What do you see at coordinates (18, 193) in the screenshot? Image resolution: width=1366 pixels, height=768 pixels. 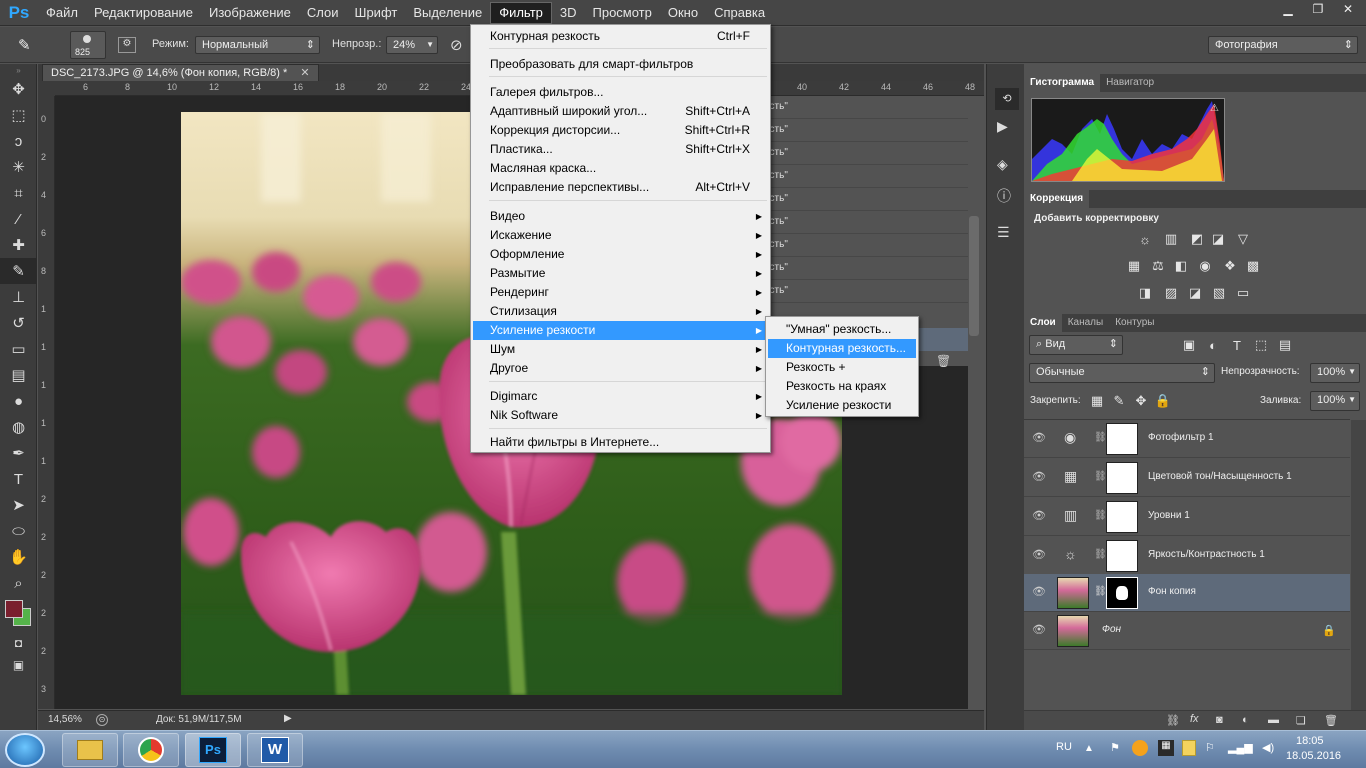 I see `crop-tool-icon: ⌗` at bounding box center [18, 193].